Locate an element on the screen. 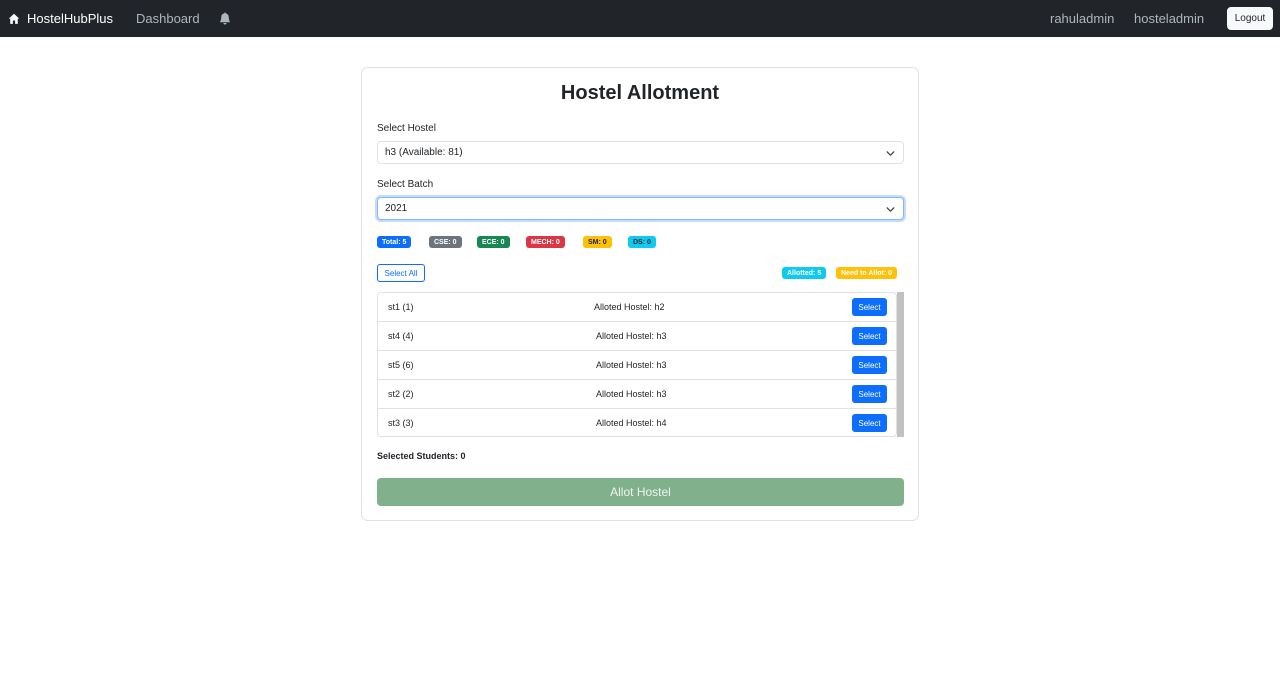 This screenshot has width=1280, height=691. student-name: st1 (1) is located at coordinates (401, 307).